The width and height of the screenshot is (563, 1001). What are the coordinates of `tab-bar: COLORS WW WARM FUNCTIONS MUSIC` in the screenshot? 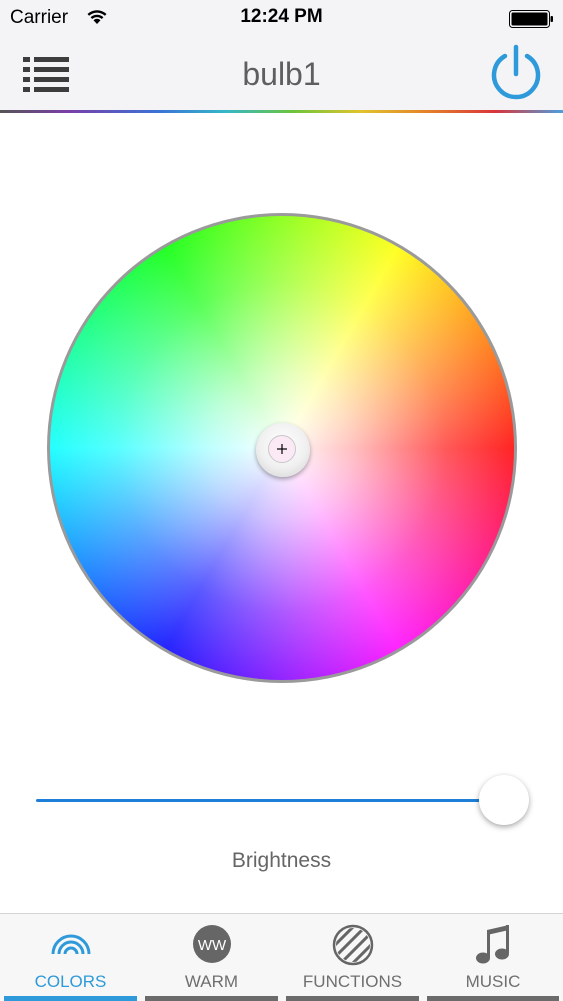 It's located at (281, 957).